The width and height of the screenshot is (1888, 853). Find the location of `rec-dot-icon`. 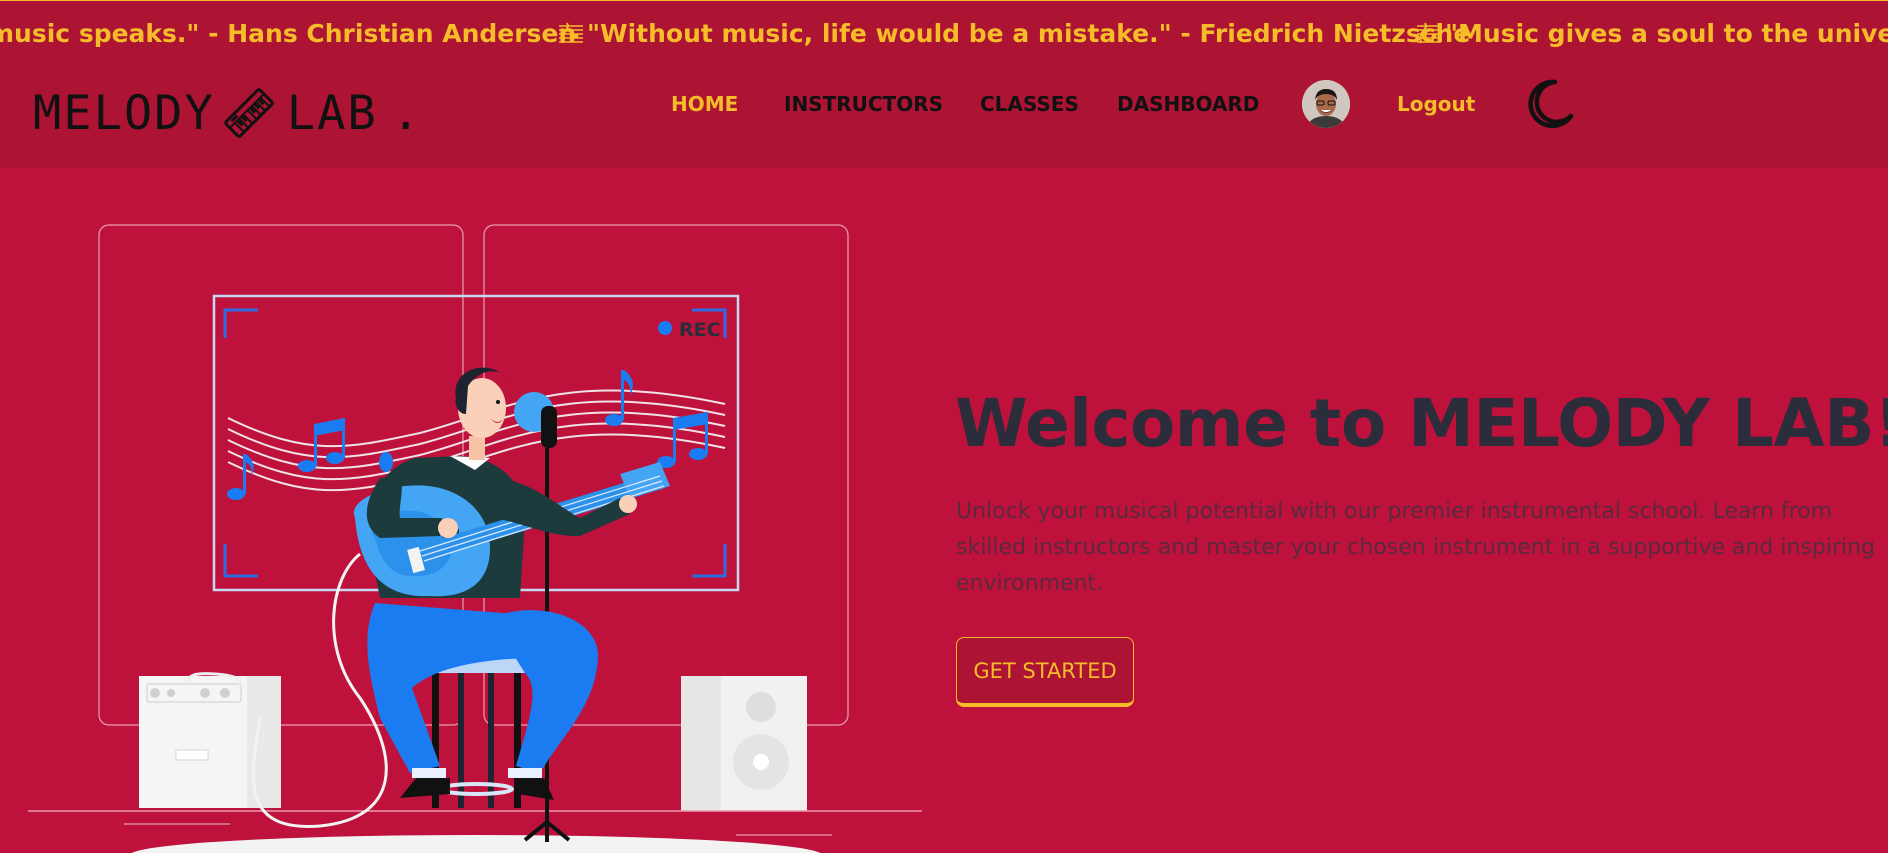

rec-dot-icon is located at coordinates (665, 328).